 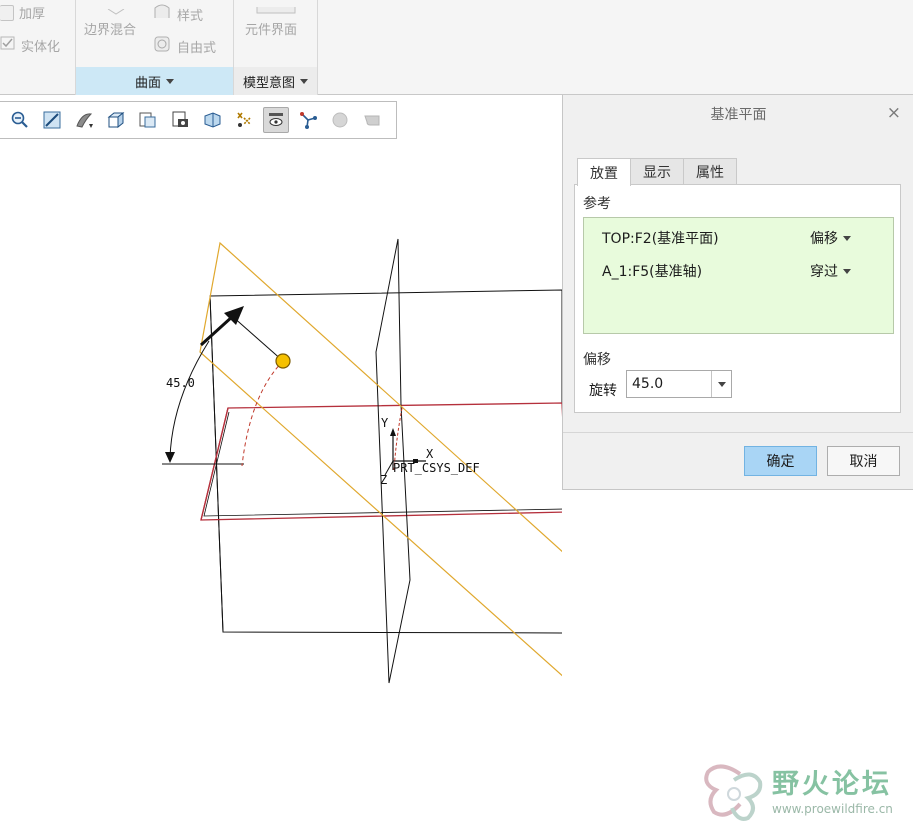 I want to click on boundary-blend-label: 边界混合, so click(x=110, y=30).